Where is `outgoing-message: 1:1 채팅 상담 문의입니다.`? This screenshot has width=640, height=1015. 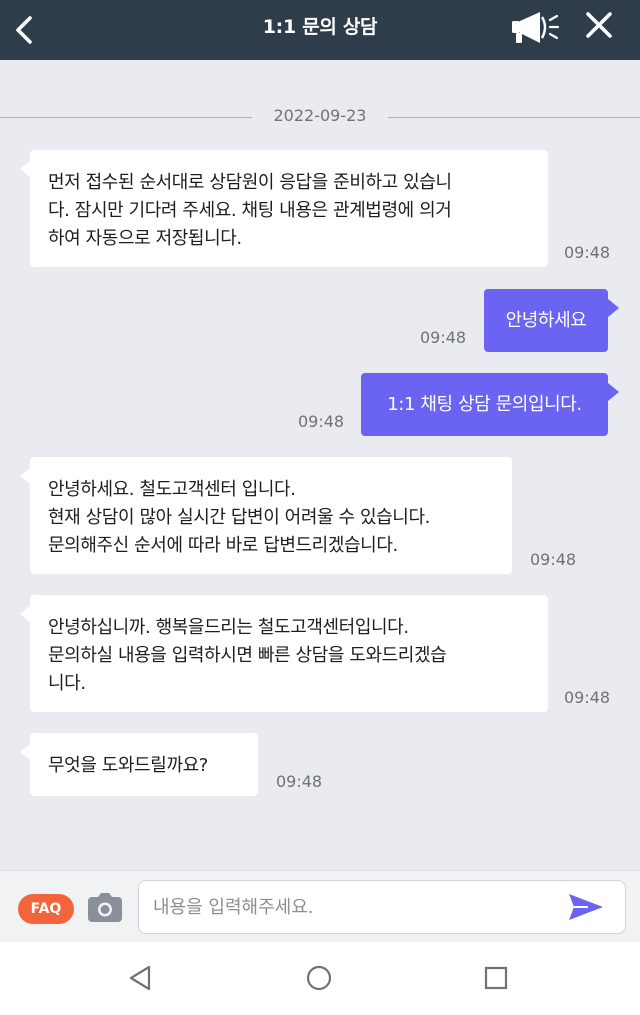
outgoing-message: 1:1 채팅 상담 문의입니다. is located at coordinates (490, 404).